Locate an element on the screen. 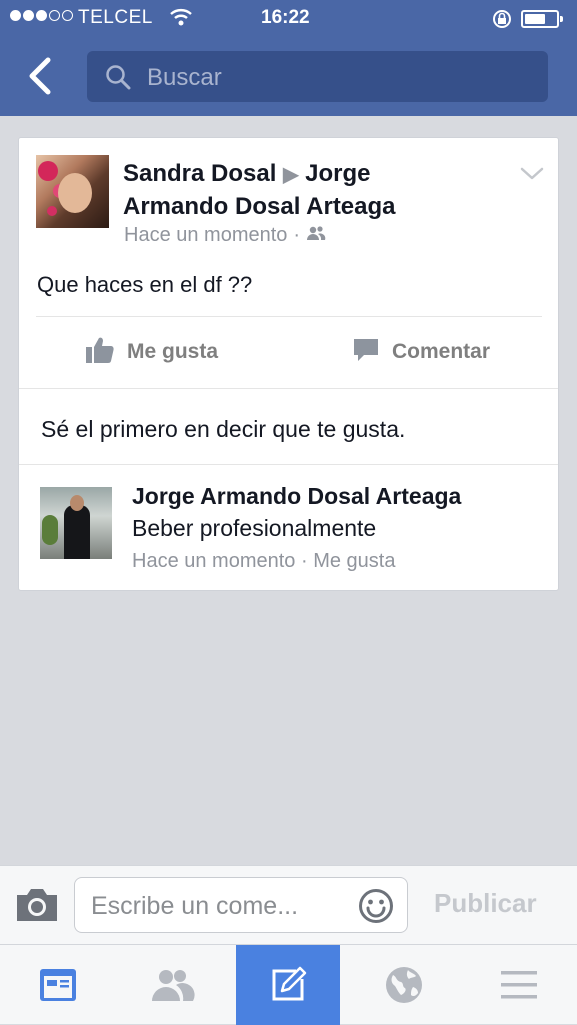 The width and height of the screenshot is (577, 1025). like-button: Me gusta is located at coordinates (151, 352).